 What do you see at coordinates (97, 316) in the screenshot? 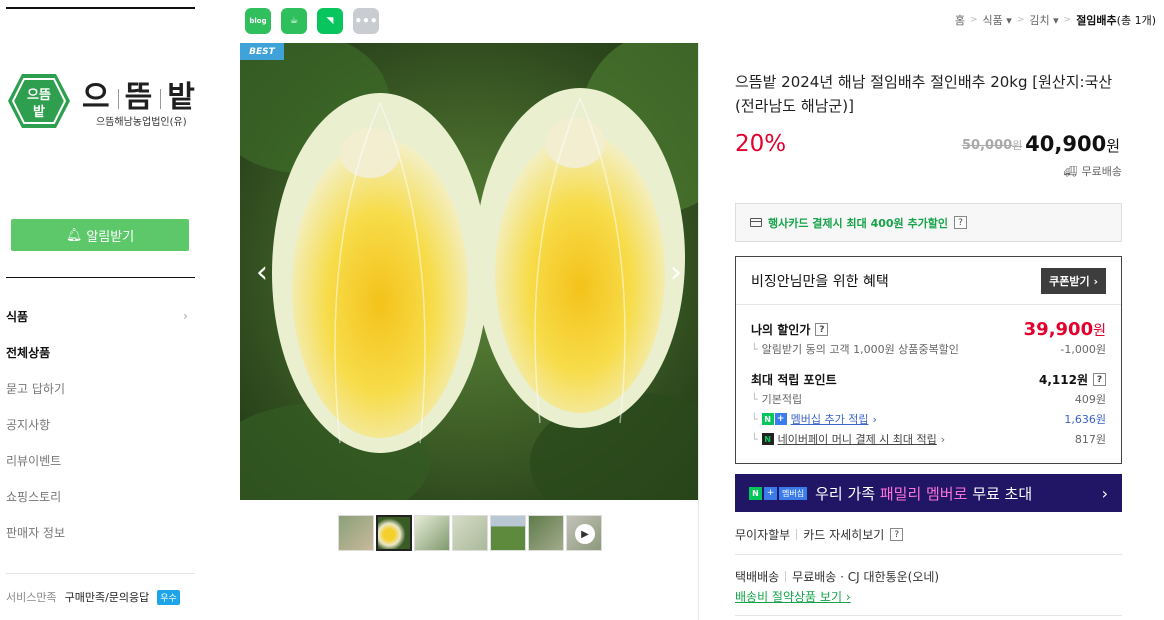
I see `sidebar-item-food: 식품 ›` at bounding box center [97, 316].